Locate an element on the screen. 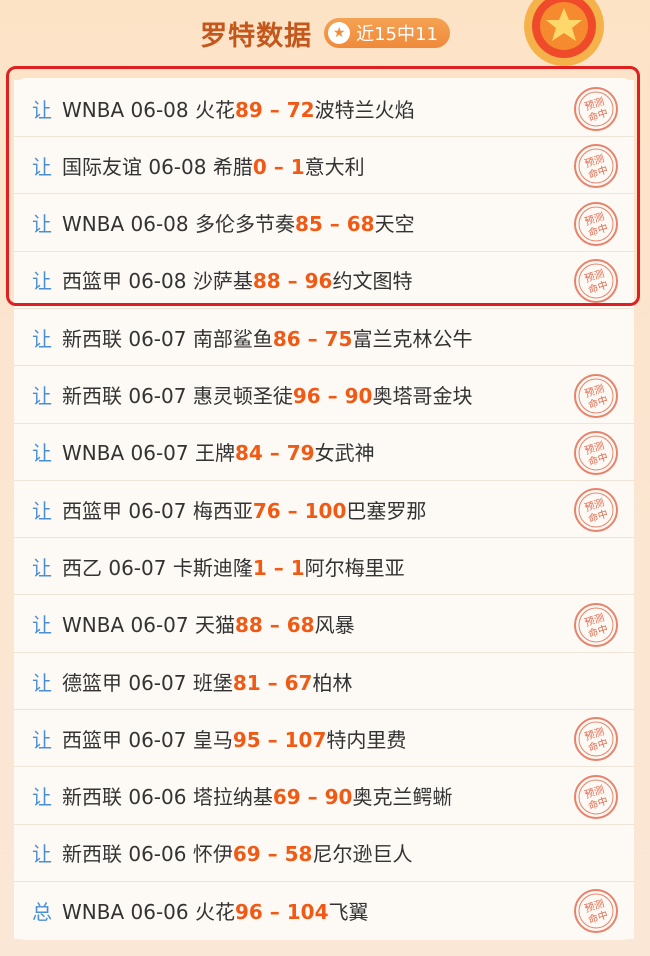  table-row: 总 WNBA 06-06 火花96 – 104飞翼 预测 命中 is located at coordinates (324, 911).